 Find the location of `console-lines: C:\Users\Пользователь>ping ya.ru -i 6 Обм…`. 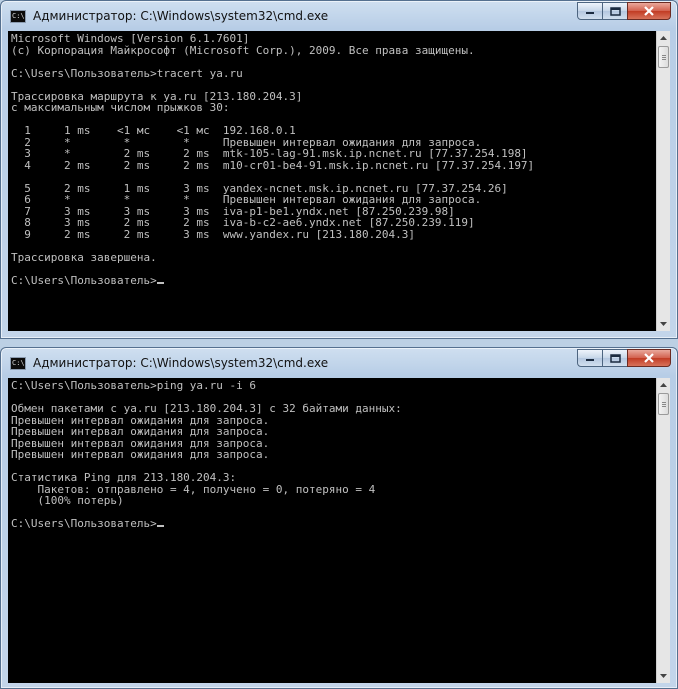

console-lines: C:\Users\Пользователь>ping ya.ru -i 6 Обм… is located at coordinates (206, 455).